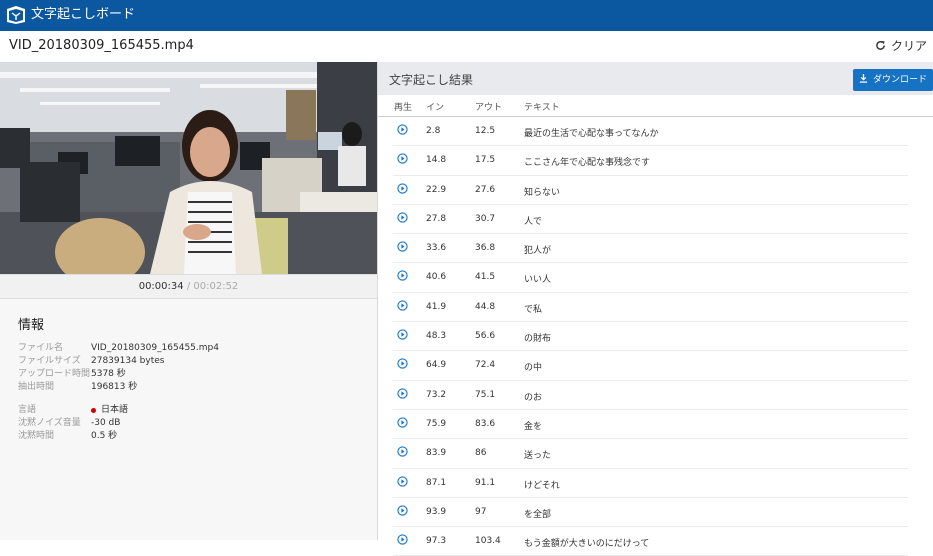 This screenshot has width=933, height=556. I want to click on row-in: 75.9, so click(436, 423).